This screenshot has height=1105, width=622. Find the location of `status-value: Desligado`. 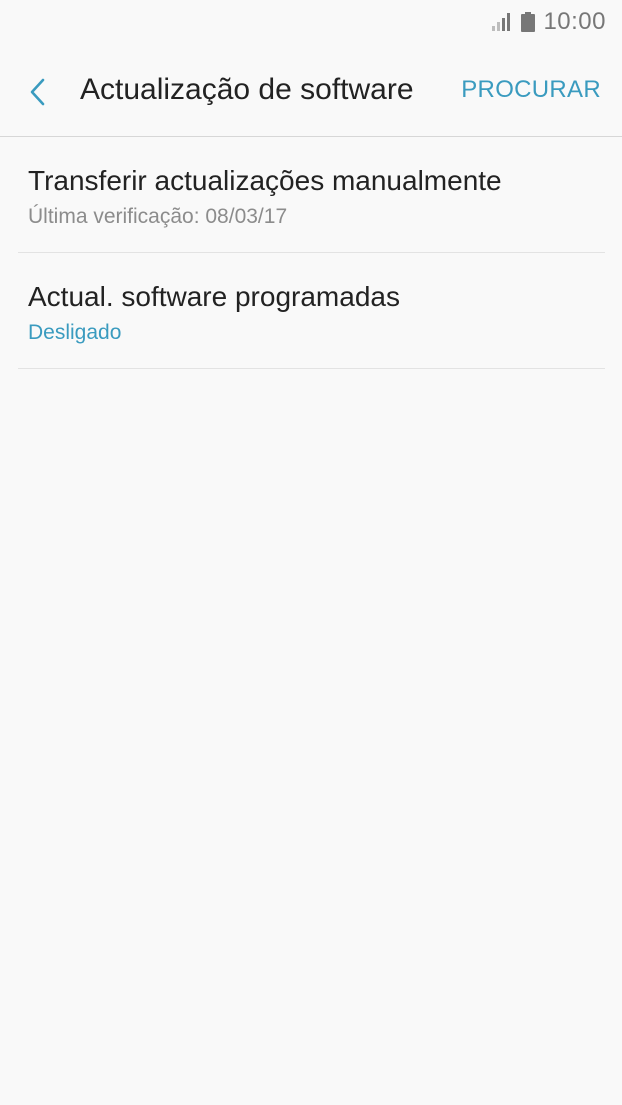

status-value: Desligado is located at coordinates (75, 332).